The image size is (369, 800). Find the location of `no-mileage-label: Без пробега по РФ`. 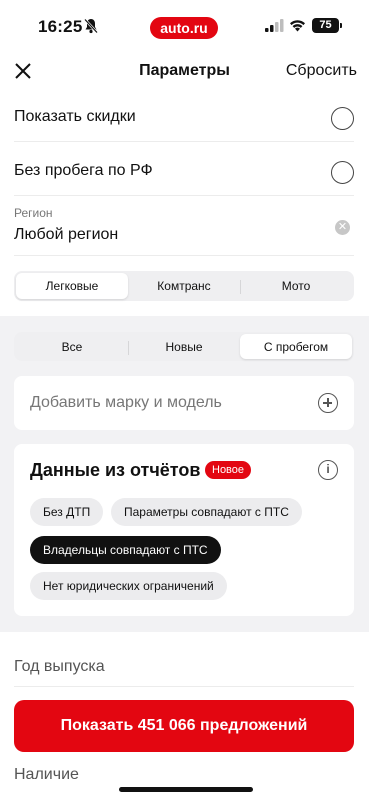

no-mileage-label: Без пробега по РФ is located at coordinates (83, 170).